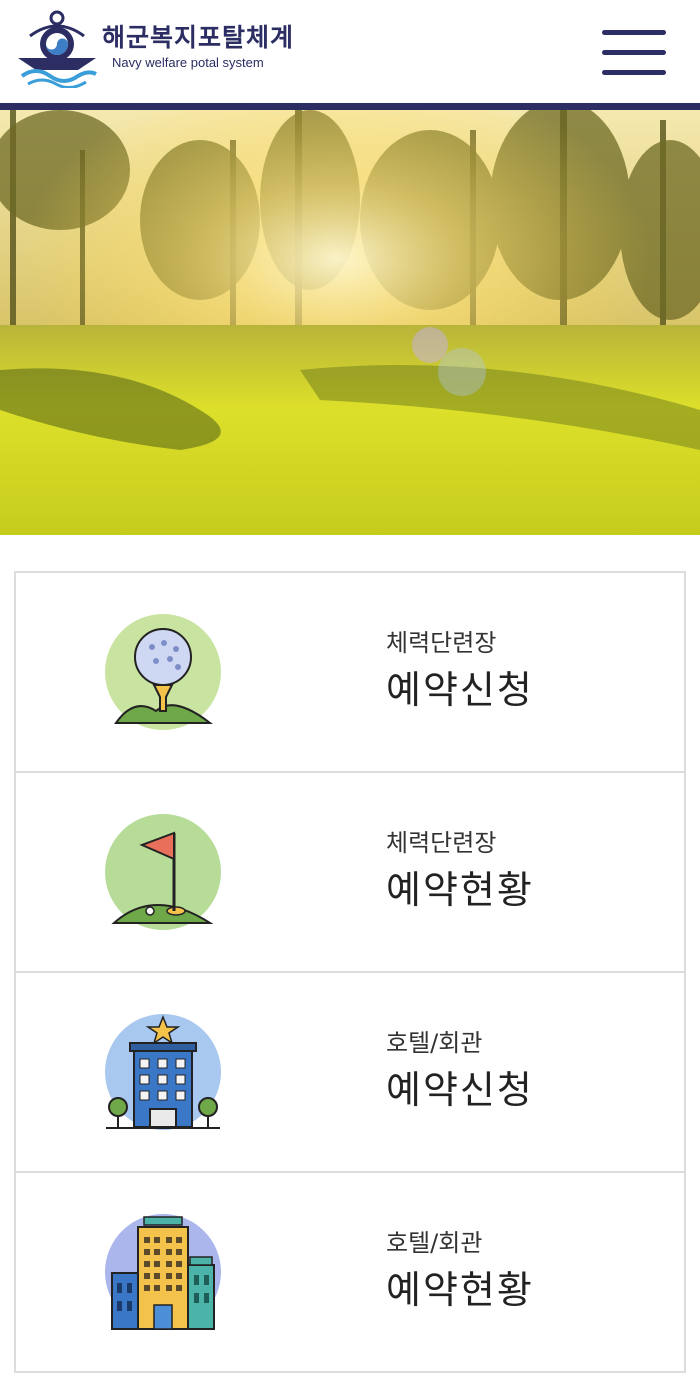 Image resolution: width=700 pixels, height=1385 pixels. What do you see at coordinates (57, 48) in the screenshot?
I see `anchor-wave-logo` at bounding box center [57, 48].